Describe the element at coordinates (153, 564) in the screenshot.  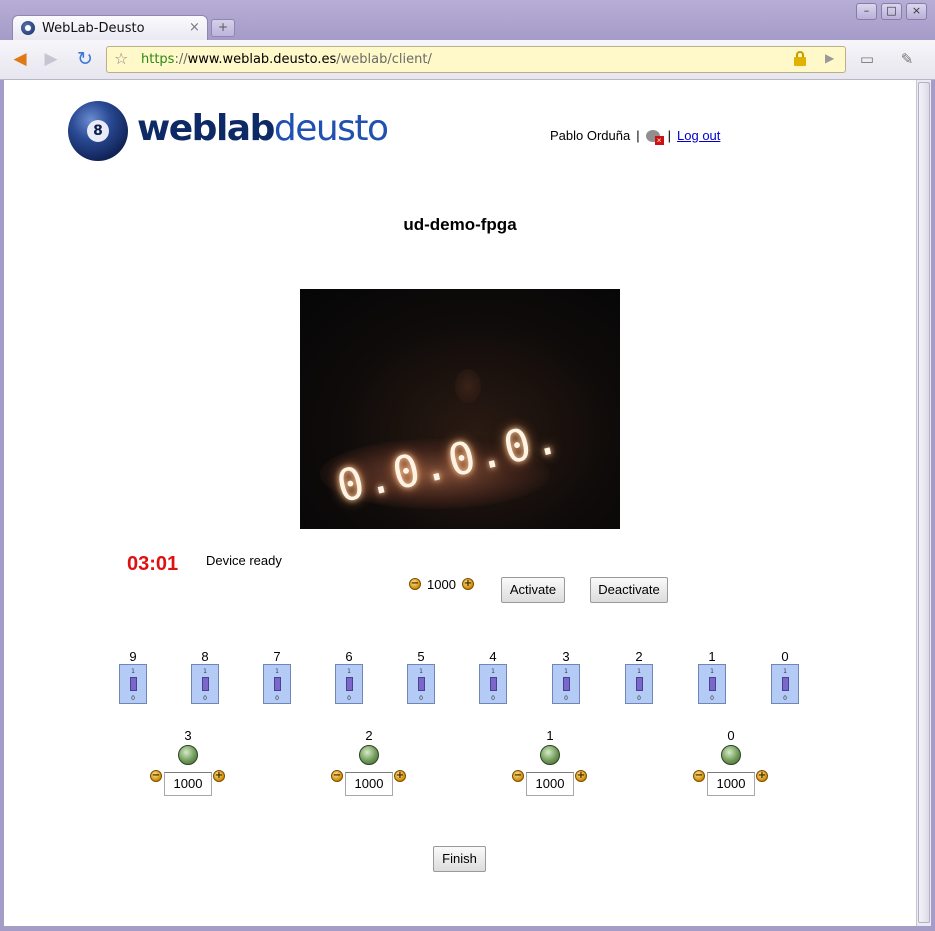
I see `countdown-timer: 03:01` at that location.